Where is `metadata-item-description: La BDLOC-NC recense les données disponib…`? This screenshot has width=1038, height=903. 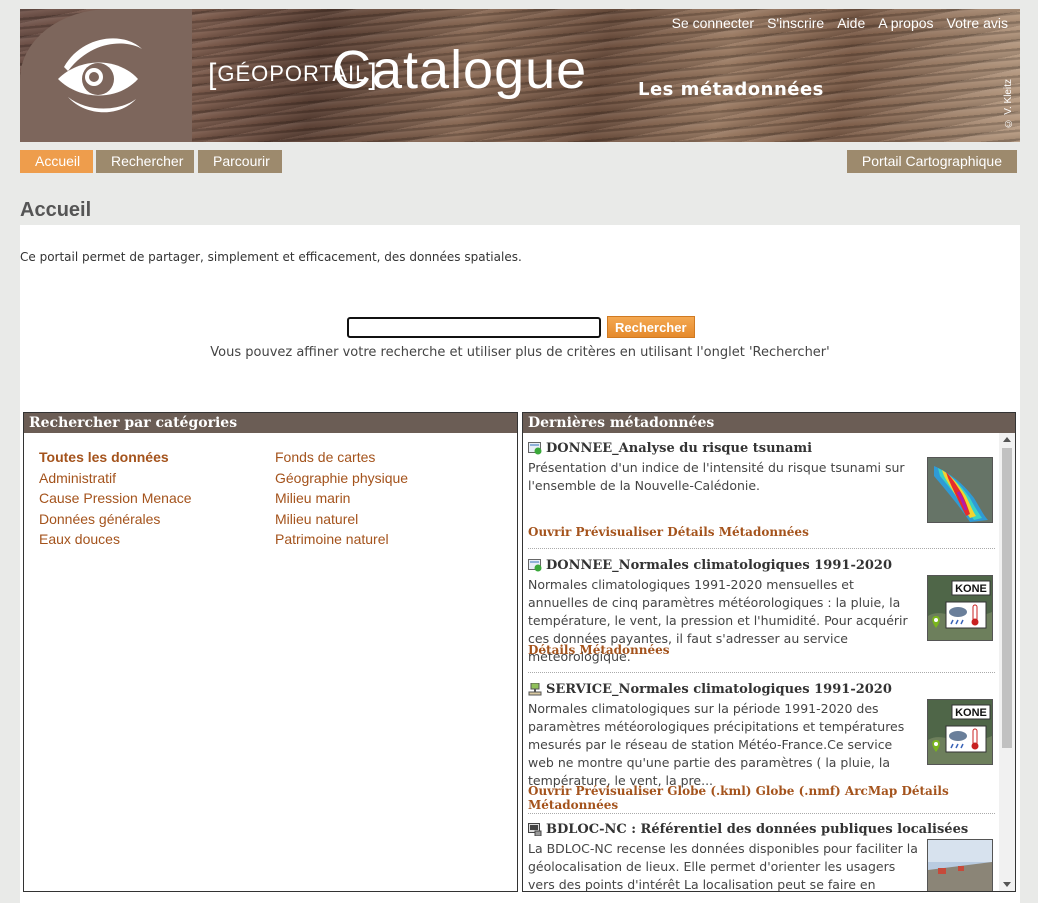 metadata-item-description: La BDLOC-NC recense les données disponib… is located at coordinates (723, 866).